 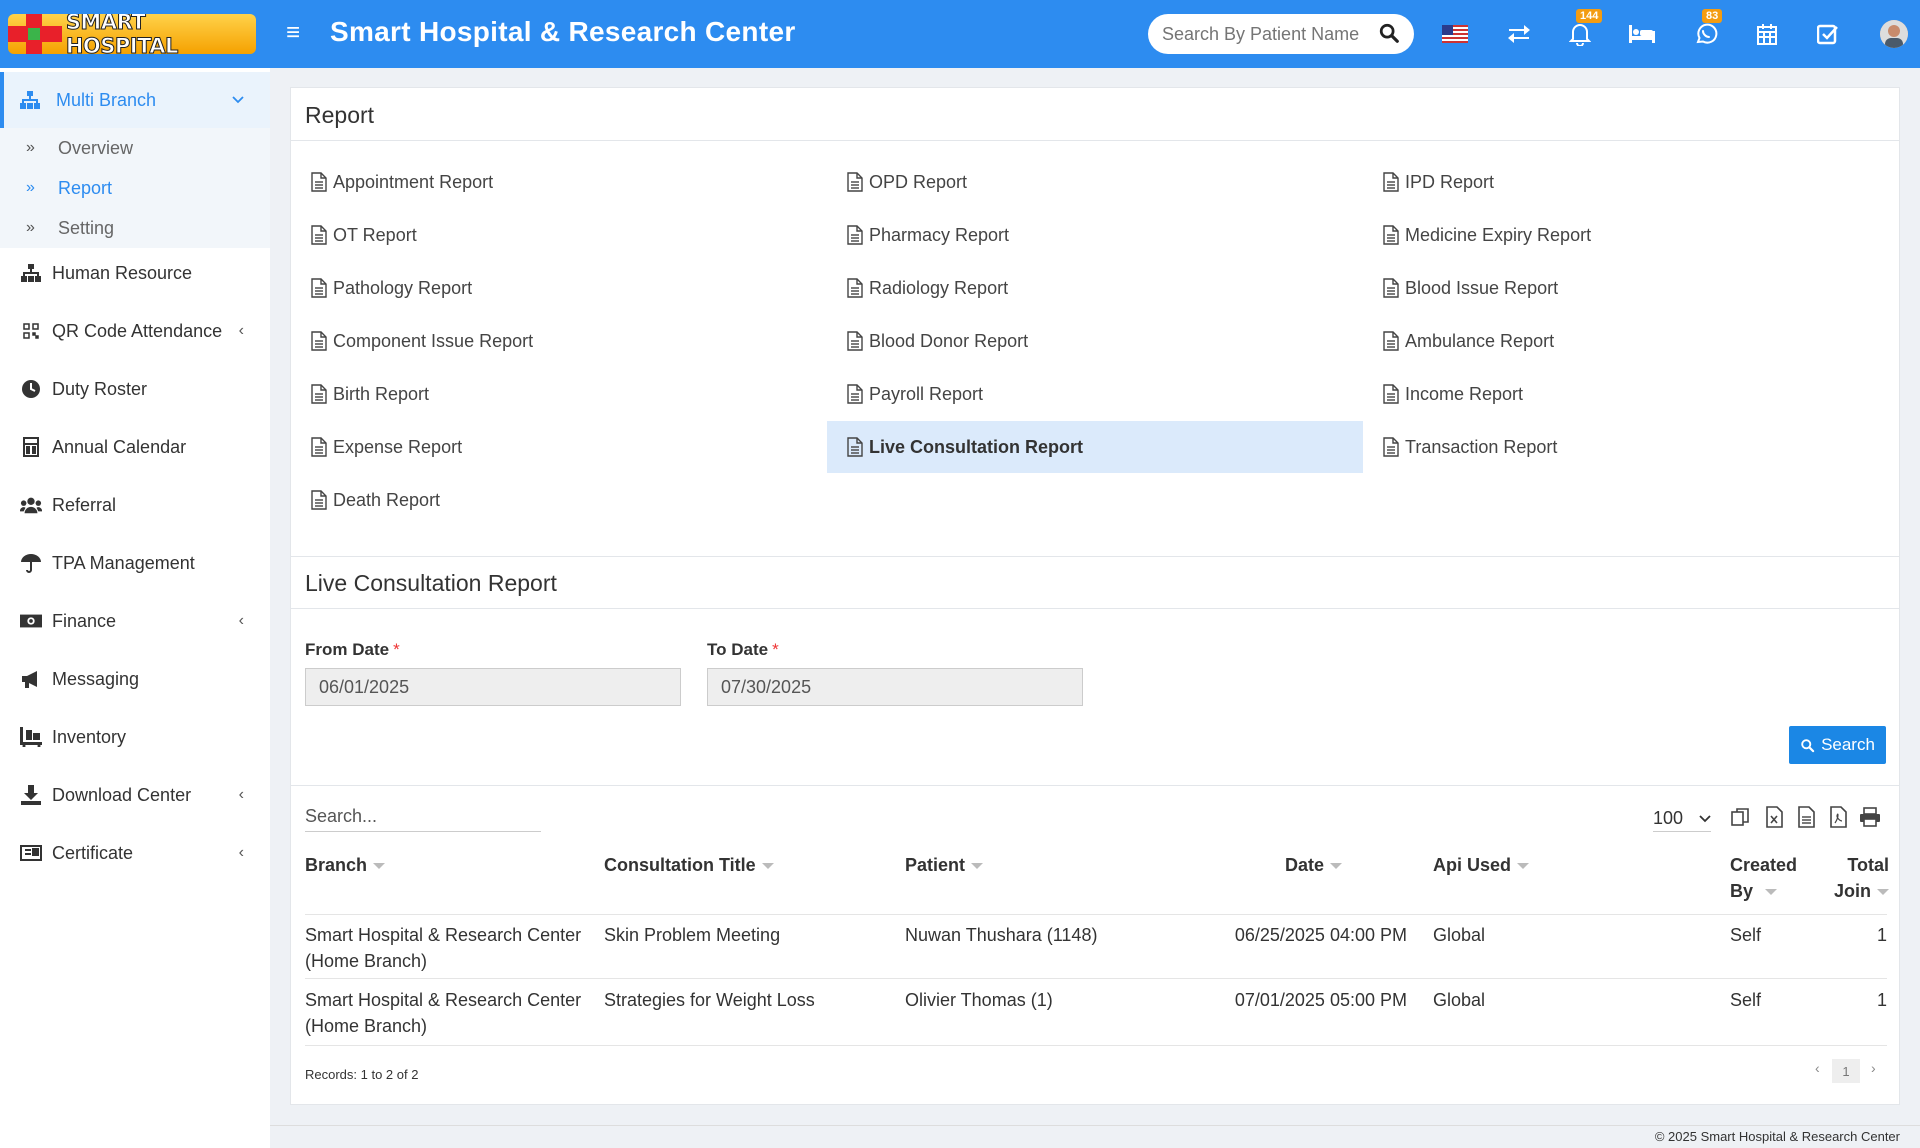 What do you see at coordinates (1741, 817) in the screenshot?
I see `copy-icon` at bounding box center [1741, 817].